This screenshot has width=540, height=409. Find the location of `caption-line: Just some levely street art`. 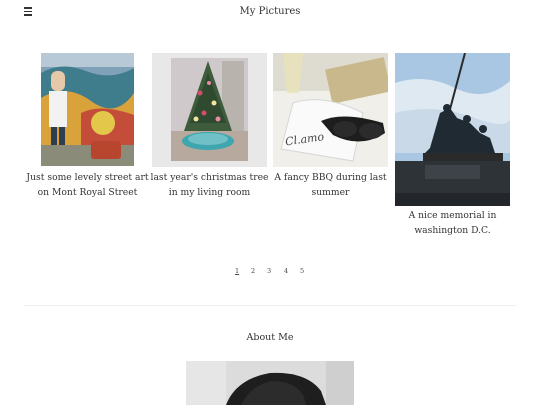

caption-line: Just some levely street art is located at coordinates (87, 177).